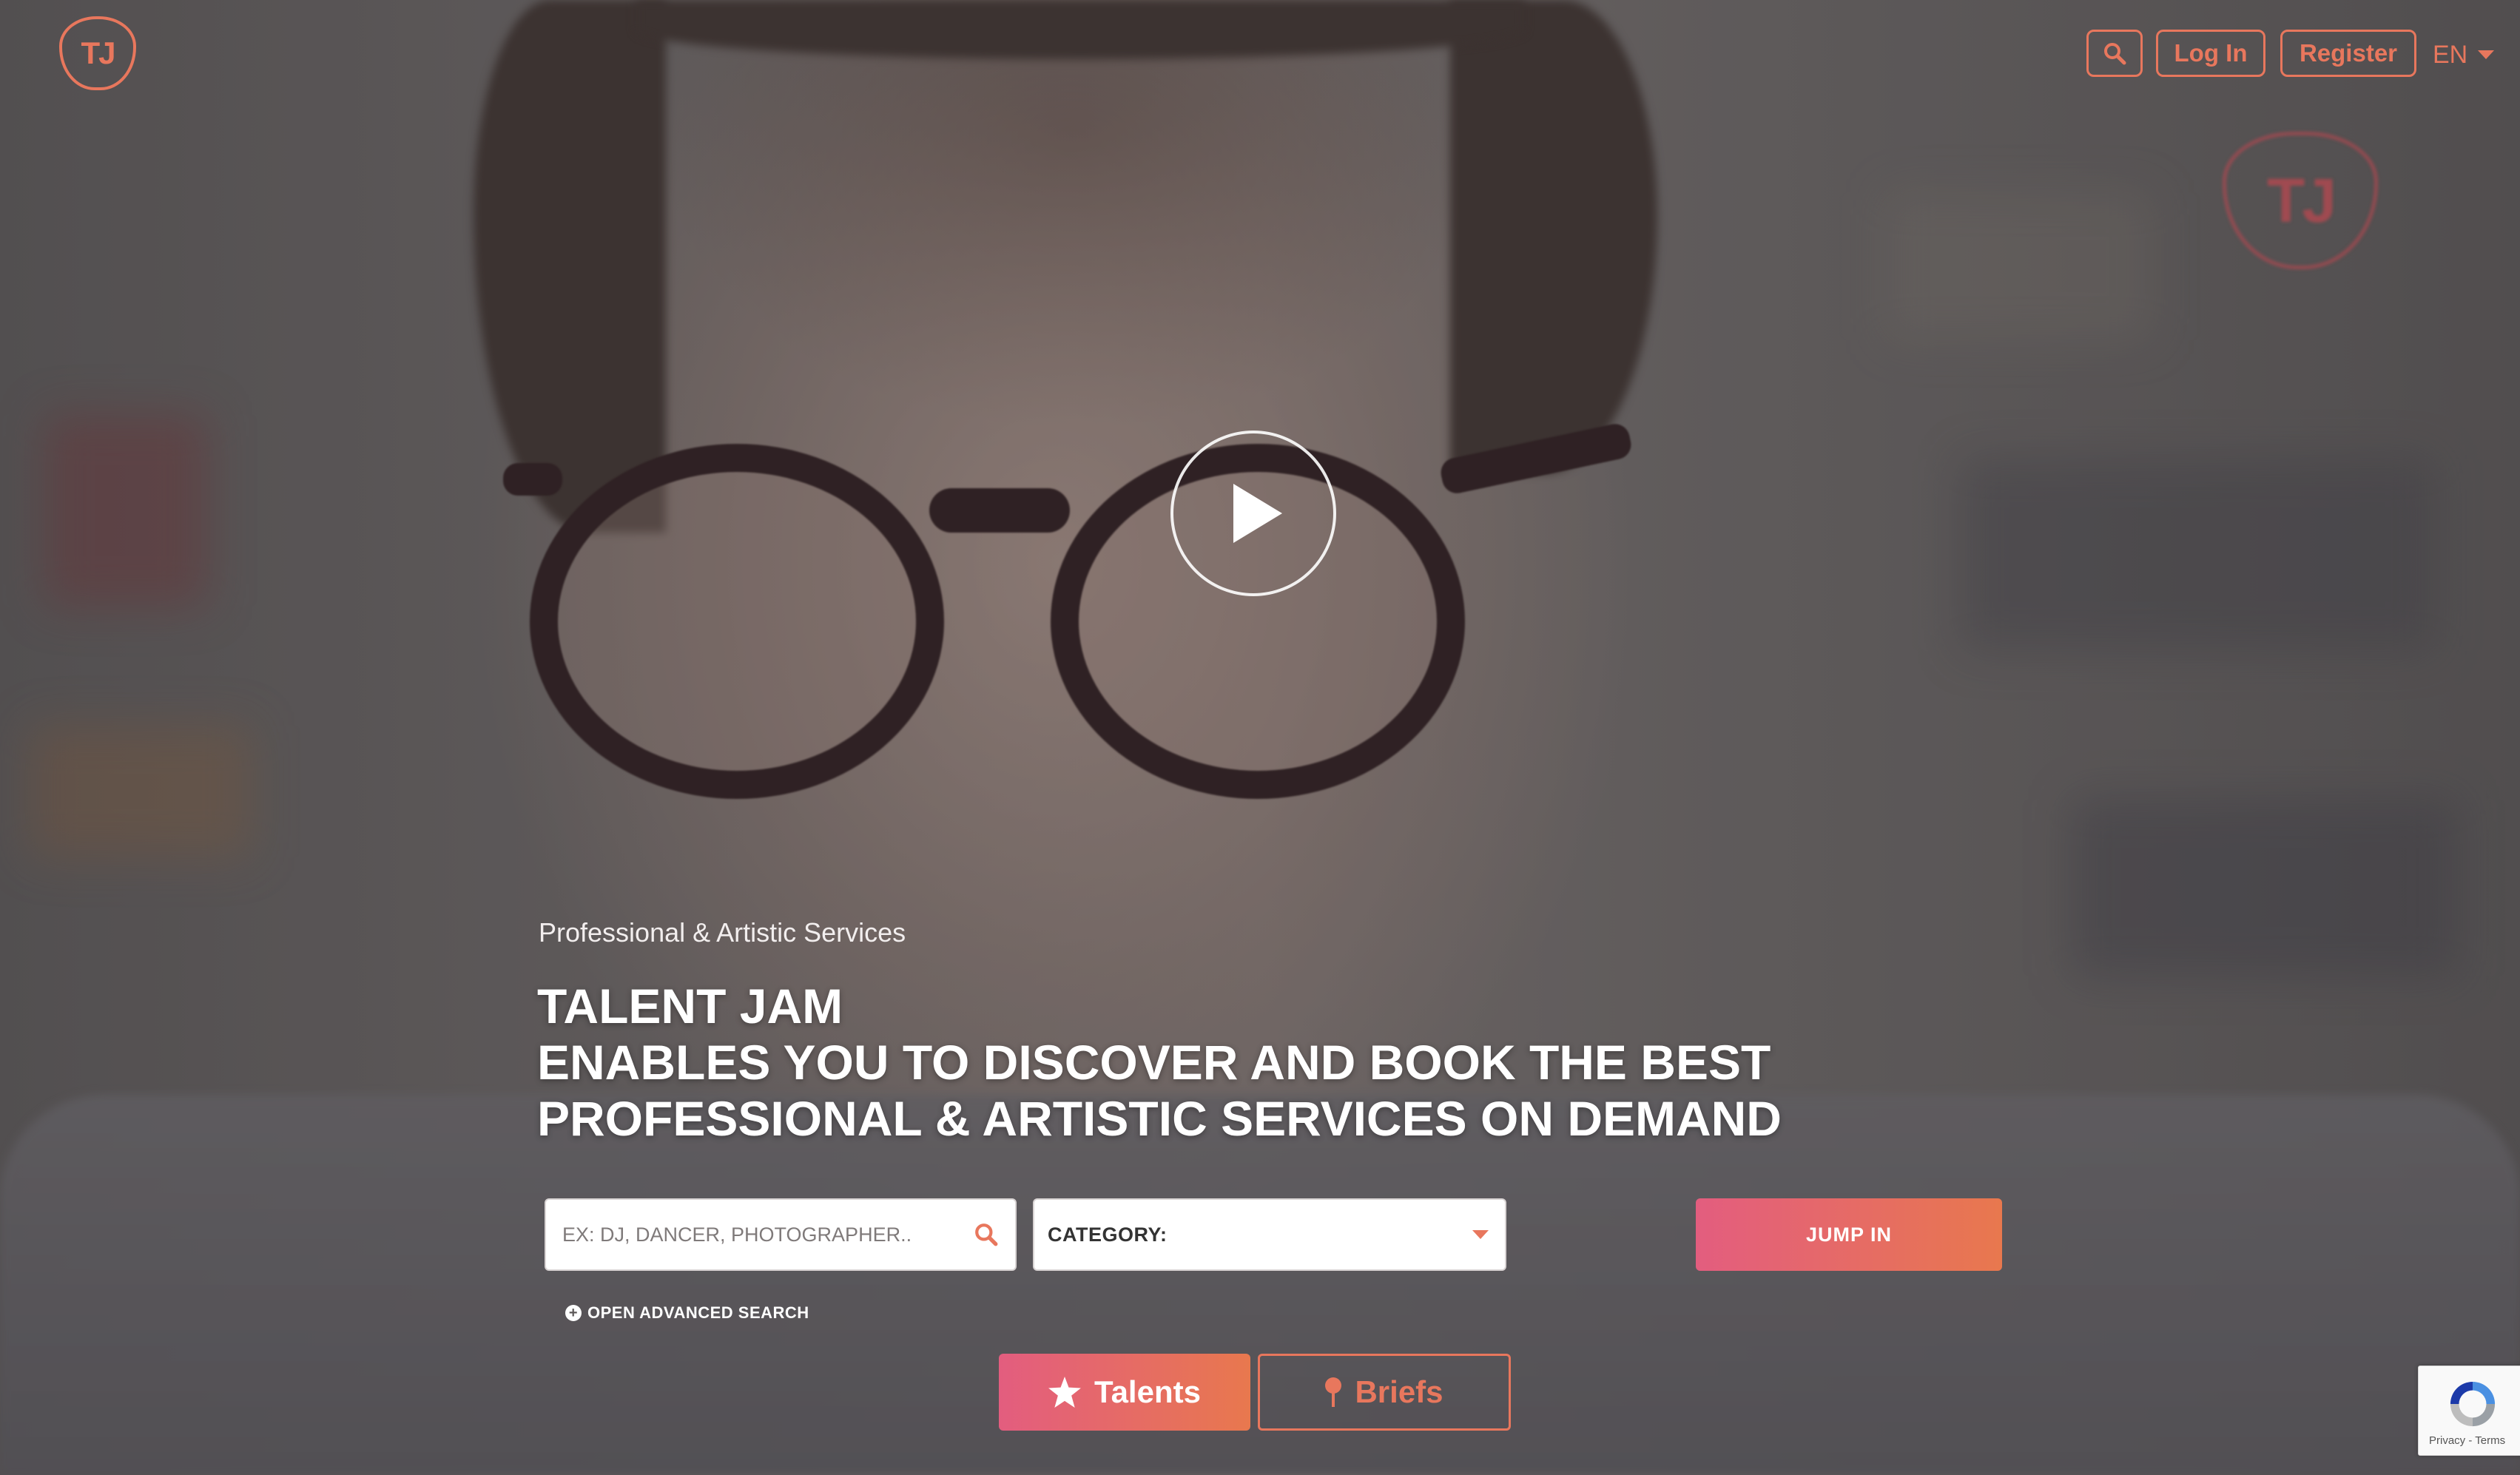 The width and height of the screenshot is (2520, 1475). I want to click on header-search-button, so click(2114, 53).